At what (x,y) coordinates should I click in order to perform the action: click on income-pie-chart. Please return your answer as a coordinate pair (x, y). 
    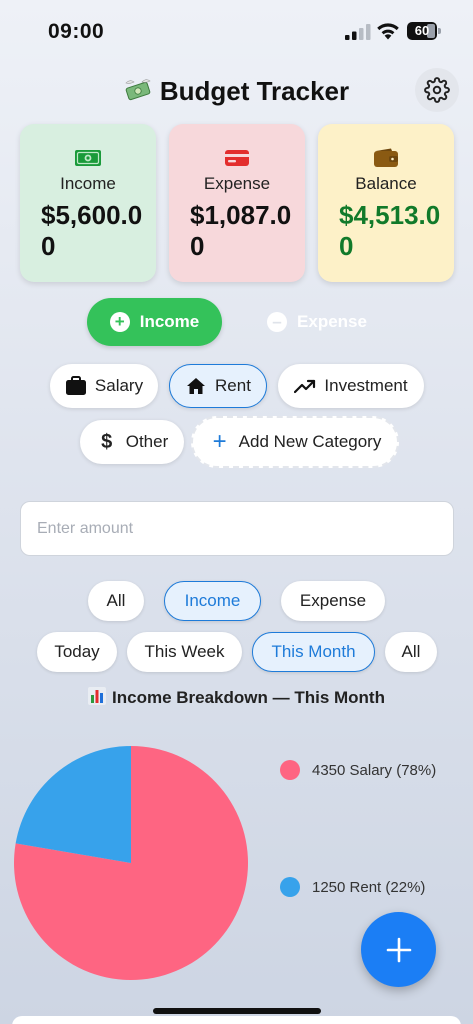
    Looking at the image, I should click on (131, 863).